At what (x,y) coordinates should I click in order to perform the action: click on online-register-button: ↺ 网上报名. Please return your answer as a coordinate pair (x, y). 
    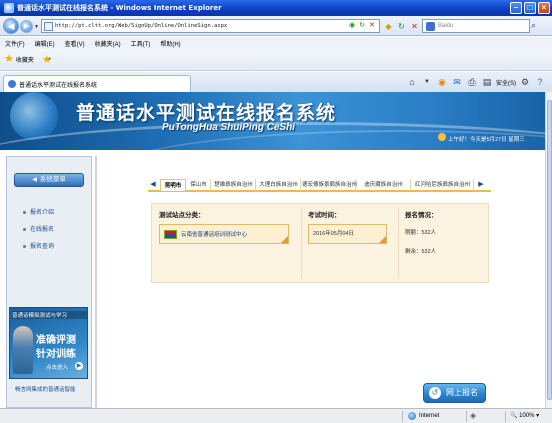
    Looking at the image, I should click on (454, 393).